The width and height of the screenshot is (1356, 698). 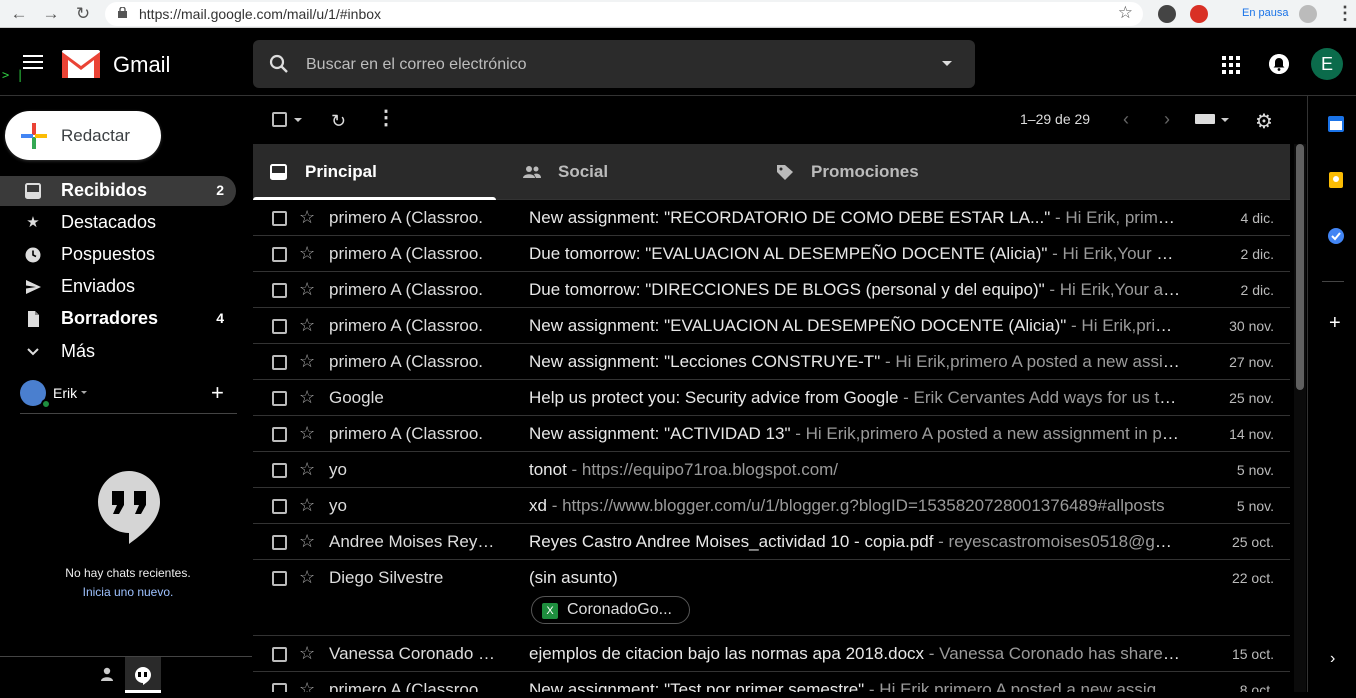 What do you see at coordinates (1167, 14) in the screenshot?
I see `extension-icon` at bounding box center [1167, 14].